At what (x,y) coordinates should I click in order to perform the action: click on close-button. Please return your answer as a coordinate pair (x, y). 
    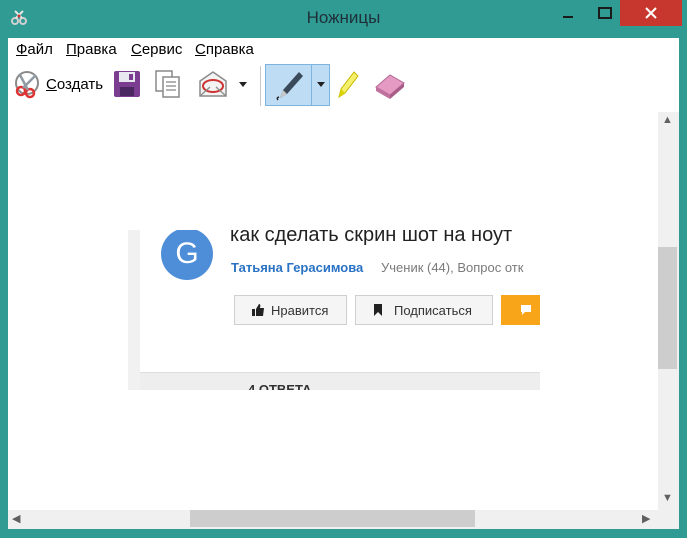
    Looking at the image, I should click on (651, 13).